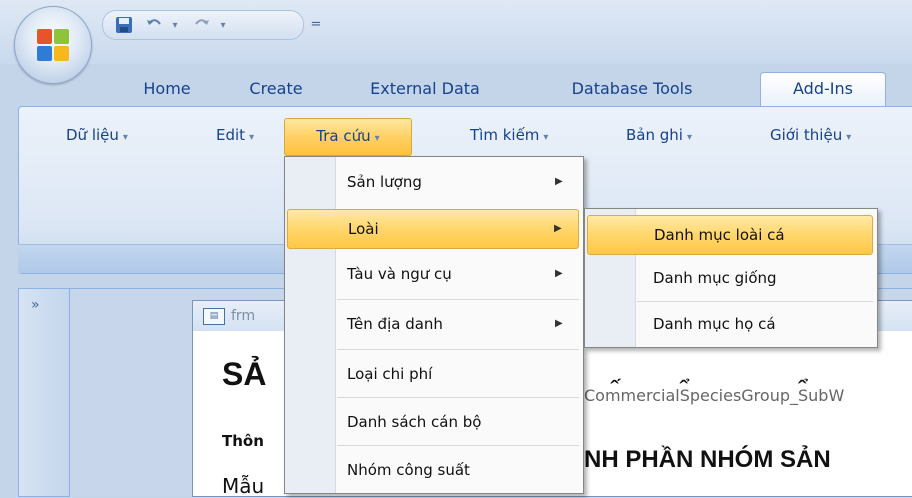  What do you see at coordinates (632, 89) in the screenshot?
I see `tab-database-tools: Database Tools` at bounding box center [632, 89].